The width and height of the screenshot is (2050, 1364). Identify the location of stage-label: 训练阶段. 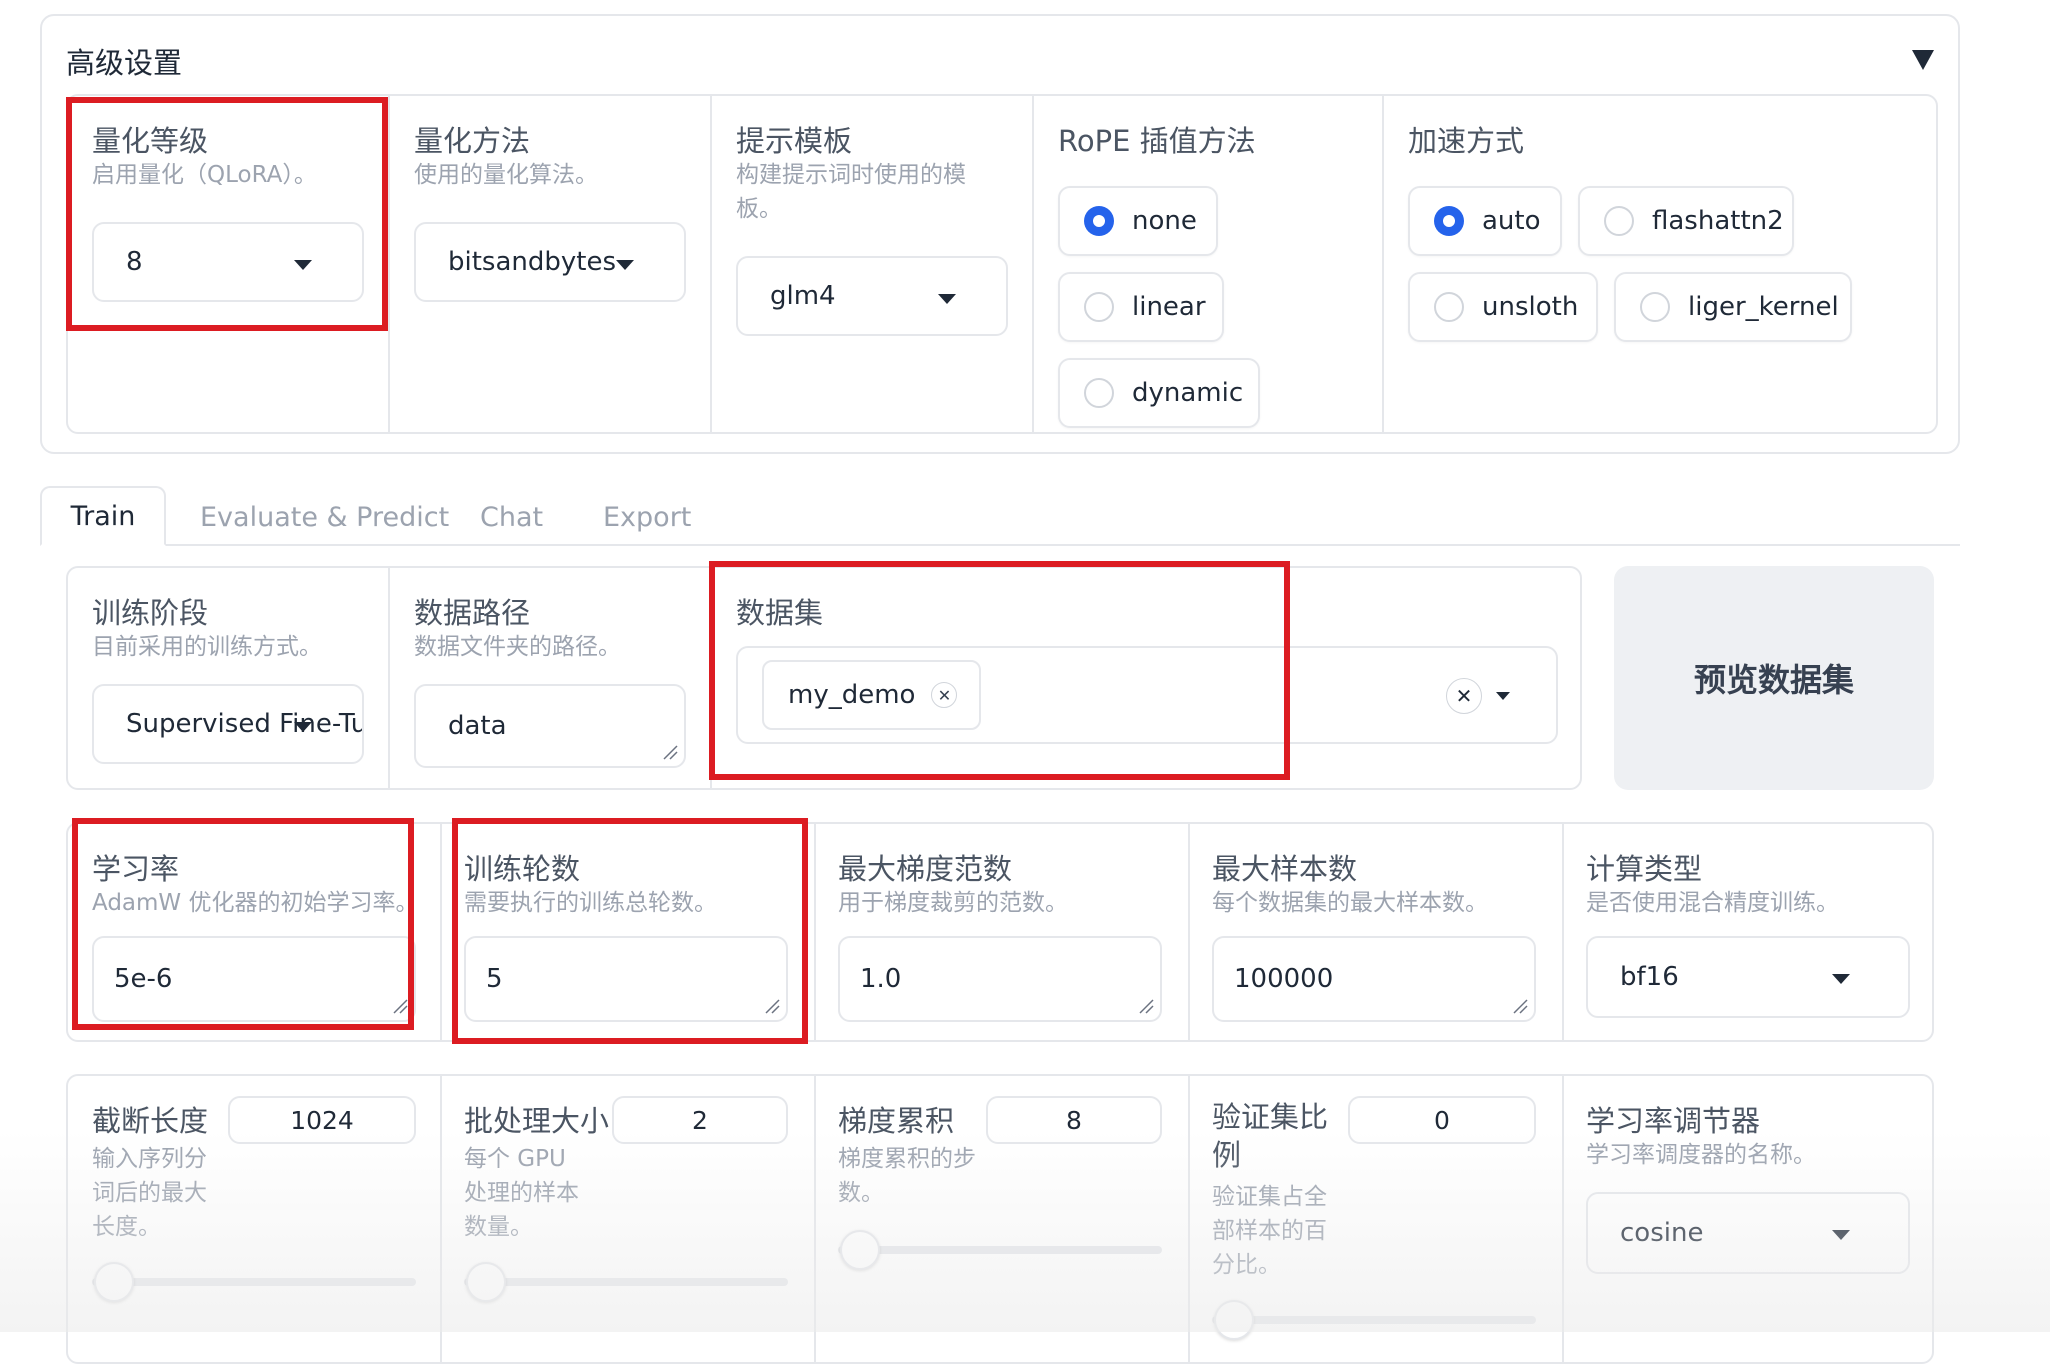
(150, 613).